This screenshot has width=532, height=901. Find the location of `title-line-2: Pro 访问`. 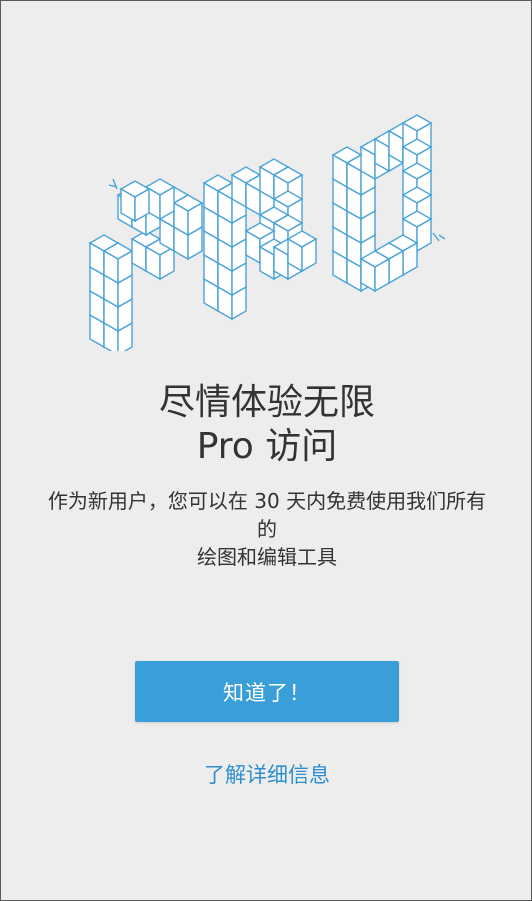

title-line-2: Pro 访问 is located at coordinates (267, 446).